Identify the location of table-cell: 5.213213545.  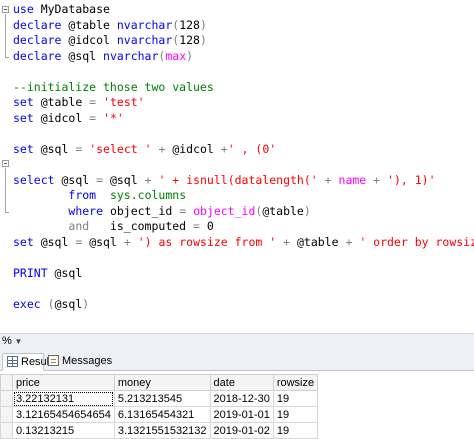
(162, 398).